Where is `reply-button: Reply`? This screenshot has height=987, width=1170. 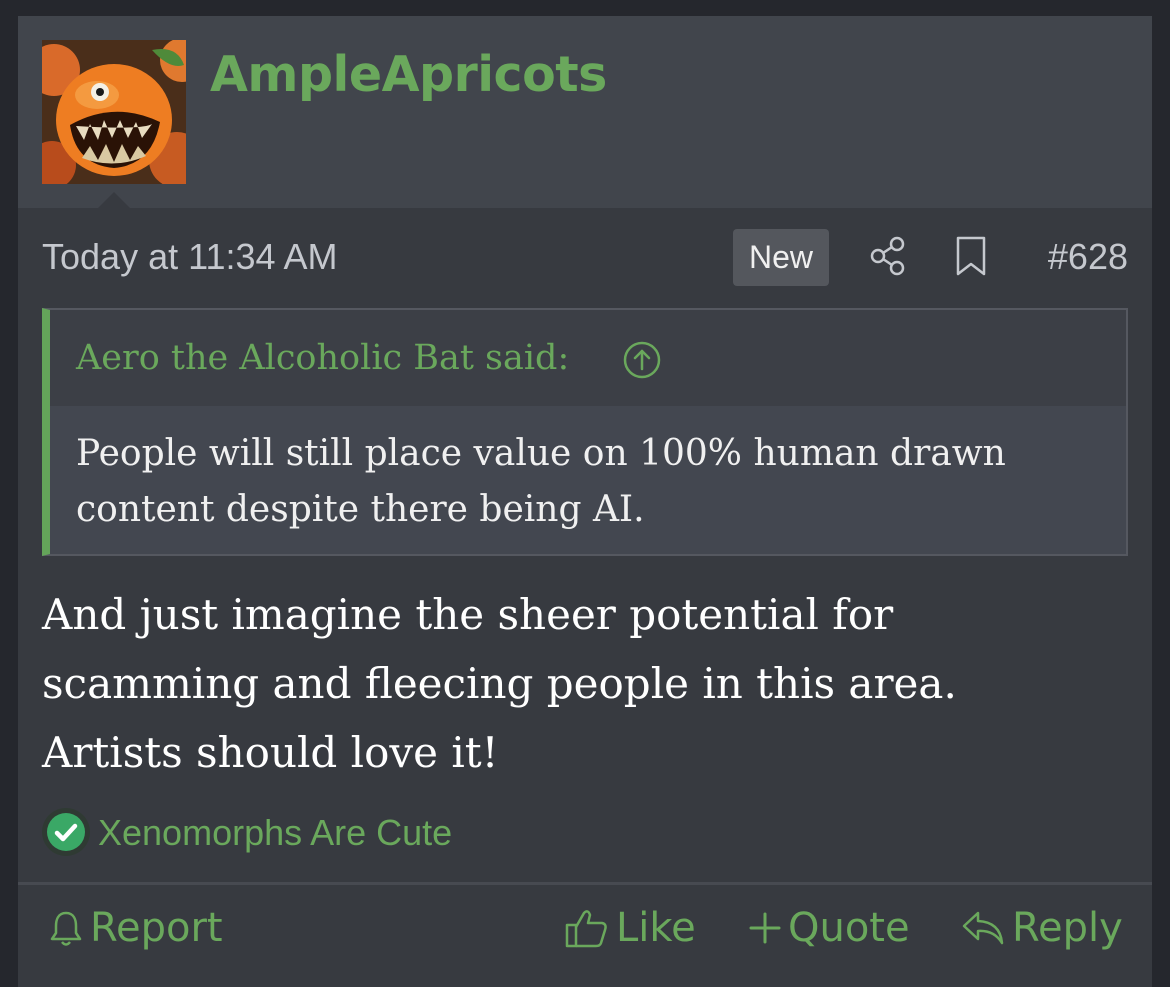
reply-button: Reply is located at coordinates (1041, 928).